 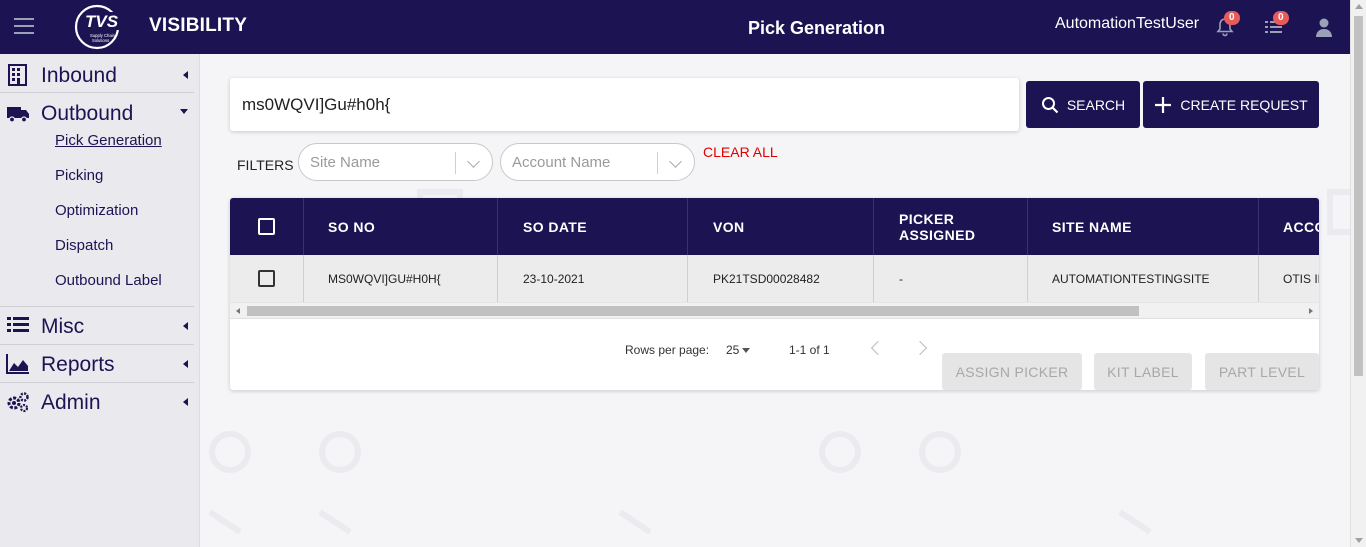 I want to click on sidebar-item-inbound: Inbound, so click(x=97, y=75).